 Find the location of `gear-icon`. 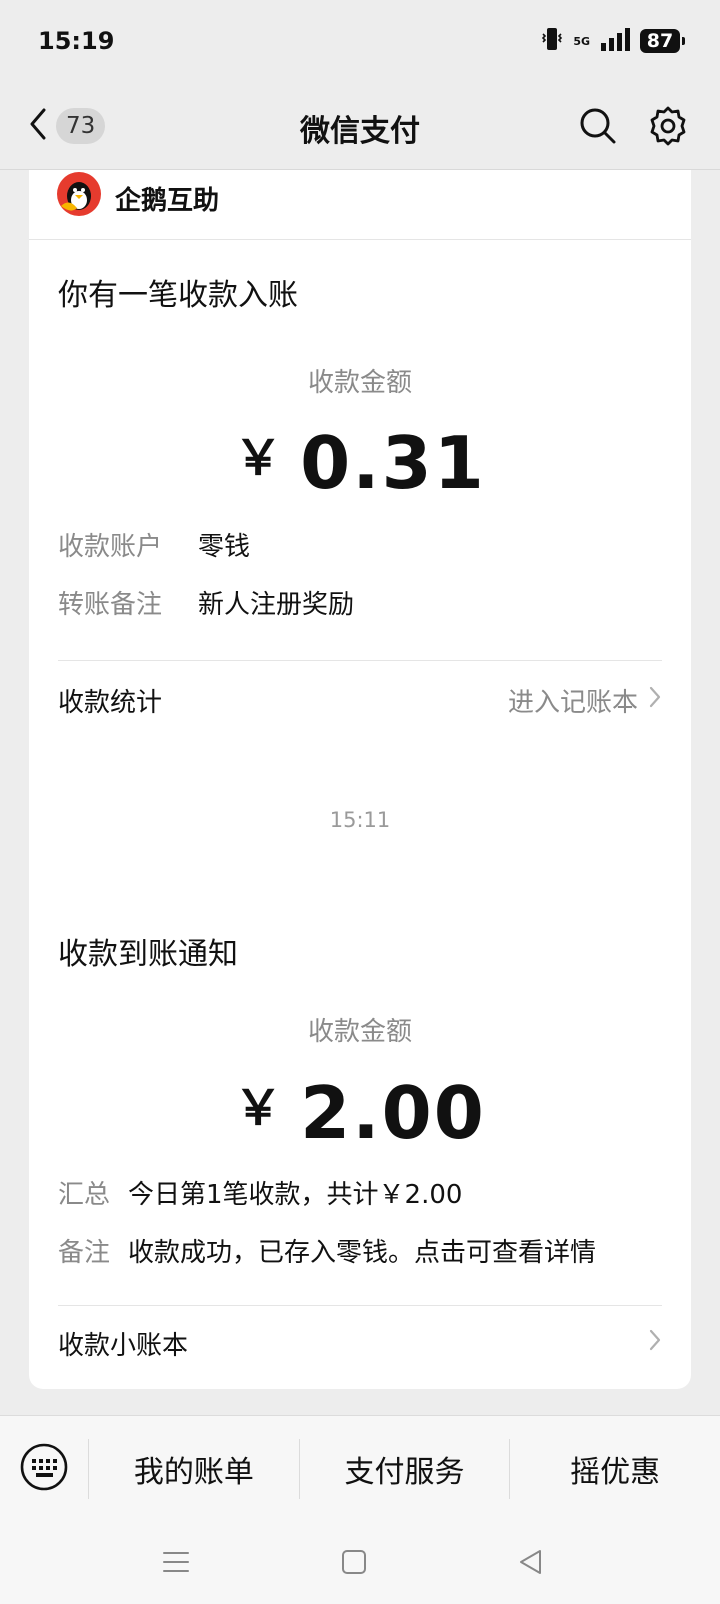

gear-icon is located at coordinates (668, 126).